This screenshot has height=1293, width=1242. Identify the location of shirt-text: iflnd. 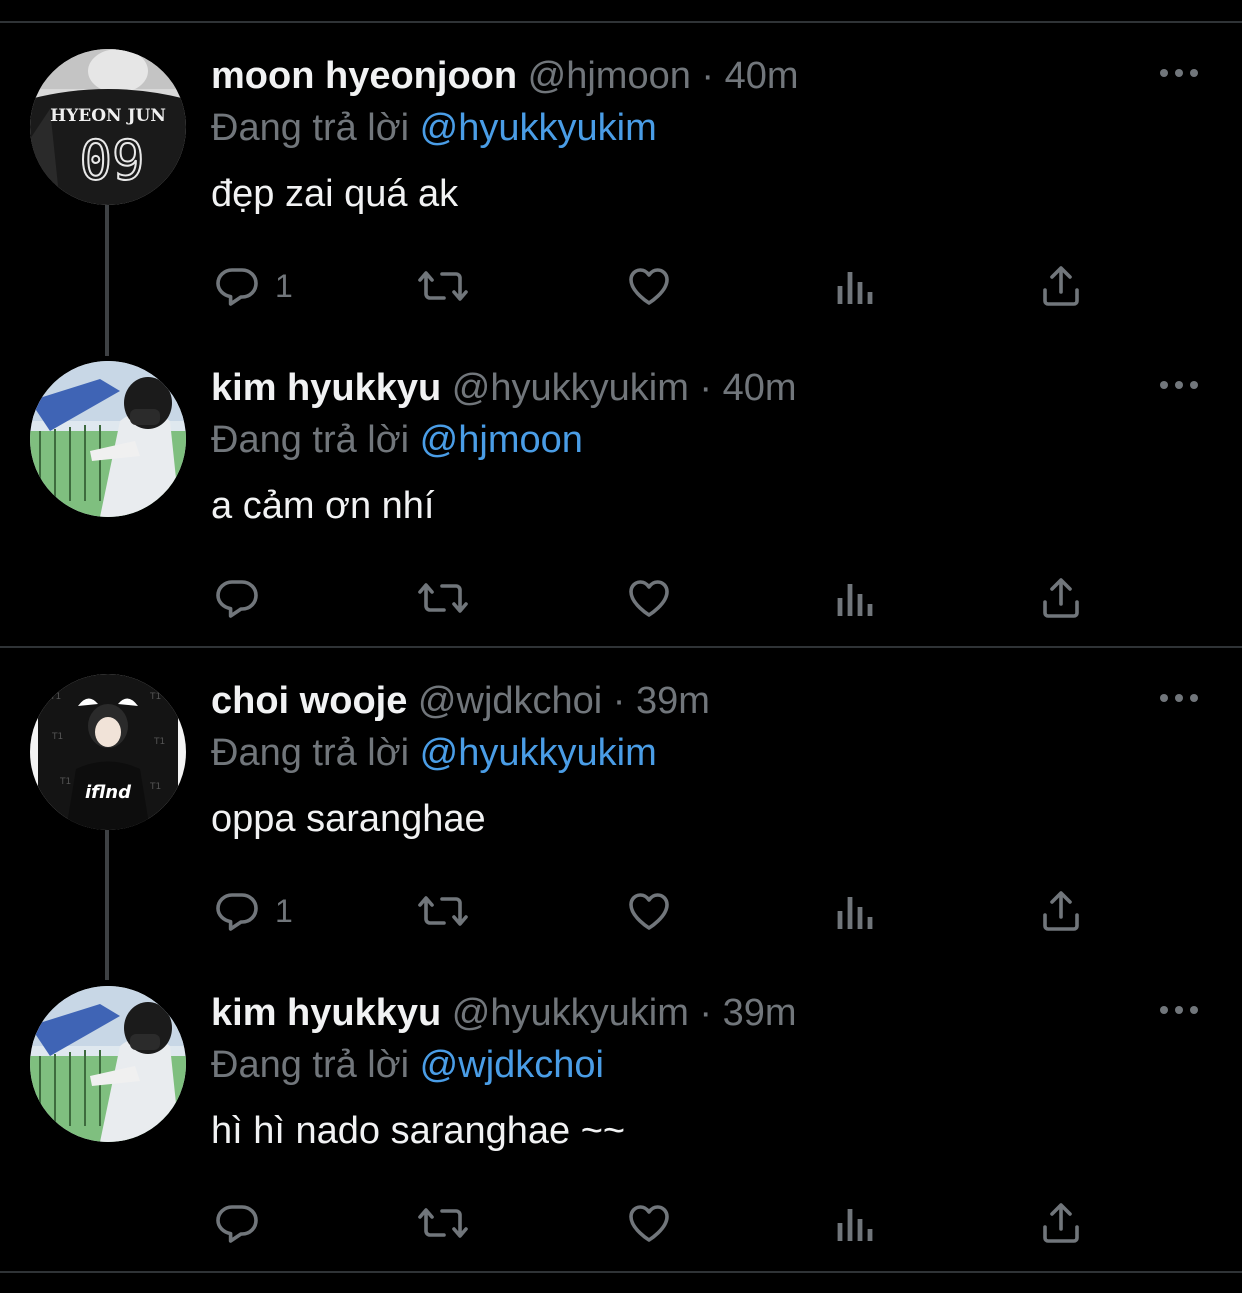
(108, 792).